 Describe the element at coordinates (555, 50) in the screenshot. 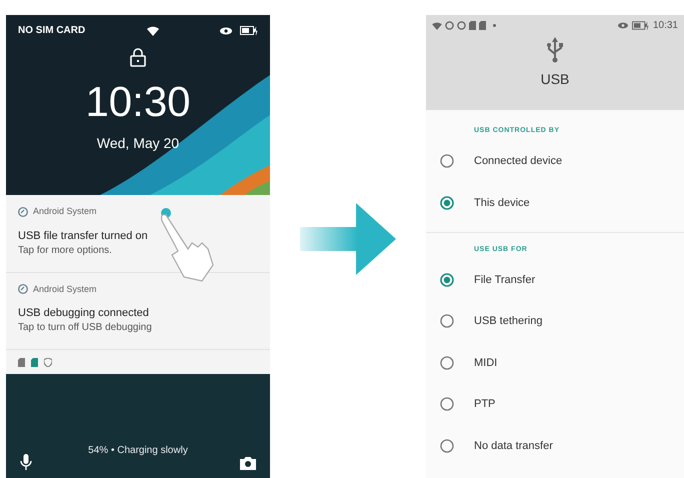

I see `usb-icon` at that location.